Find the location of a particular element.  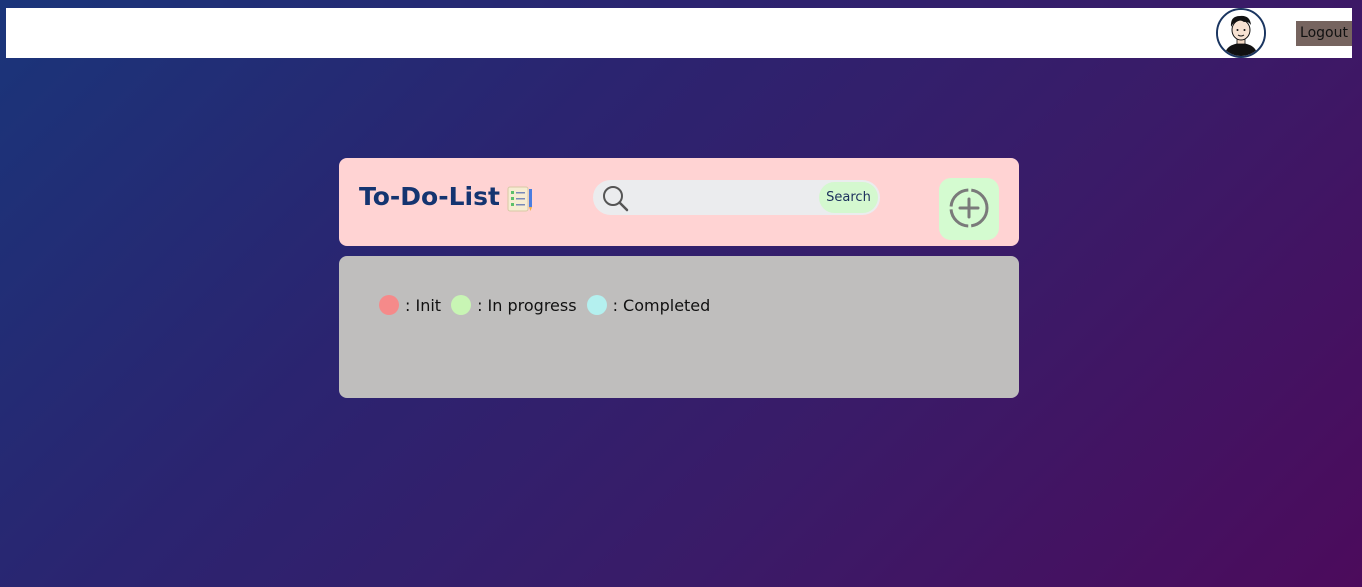

status-legend: : Init : In progress : Completed is located at coordinates (549, 305).